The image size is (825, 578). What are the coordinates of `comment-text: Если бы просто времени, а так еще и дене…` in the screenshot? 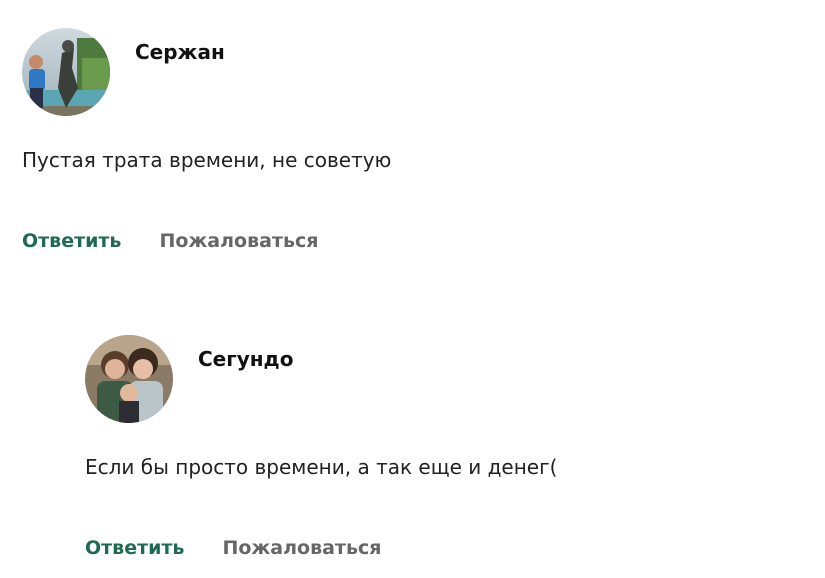 It's located at (321, 467).